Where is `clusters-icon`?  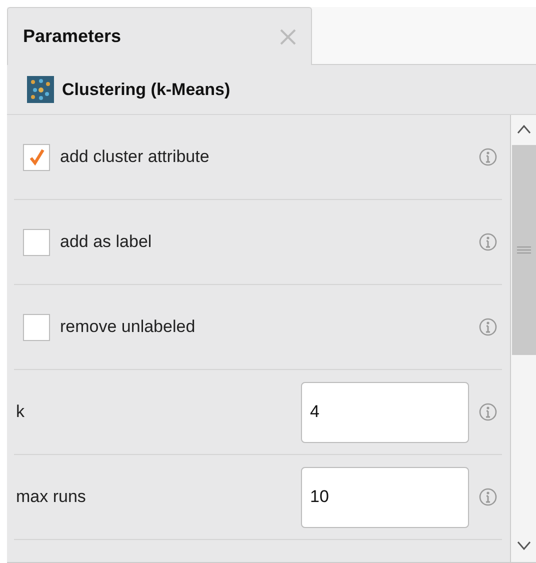
clusters-icon is located at coordinates (40, 89).